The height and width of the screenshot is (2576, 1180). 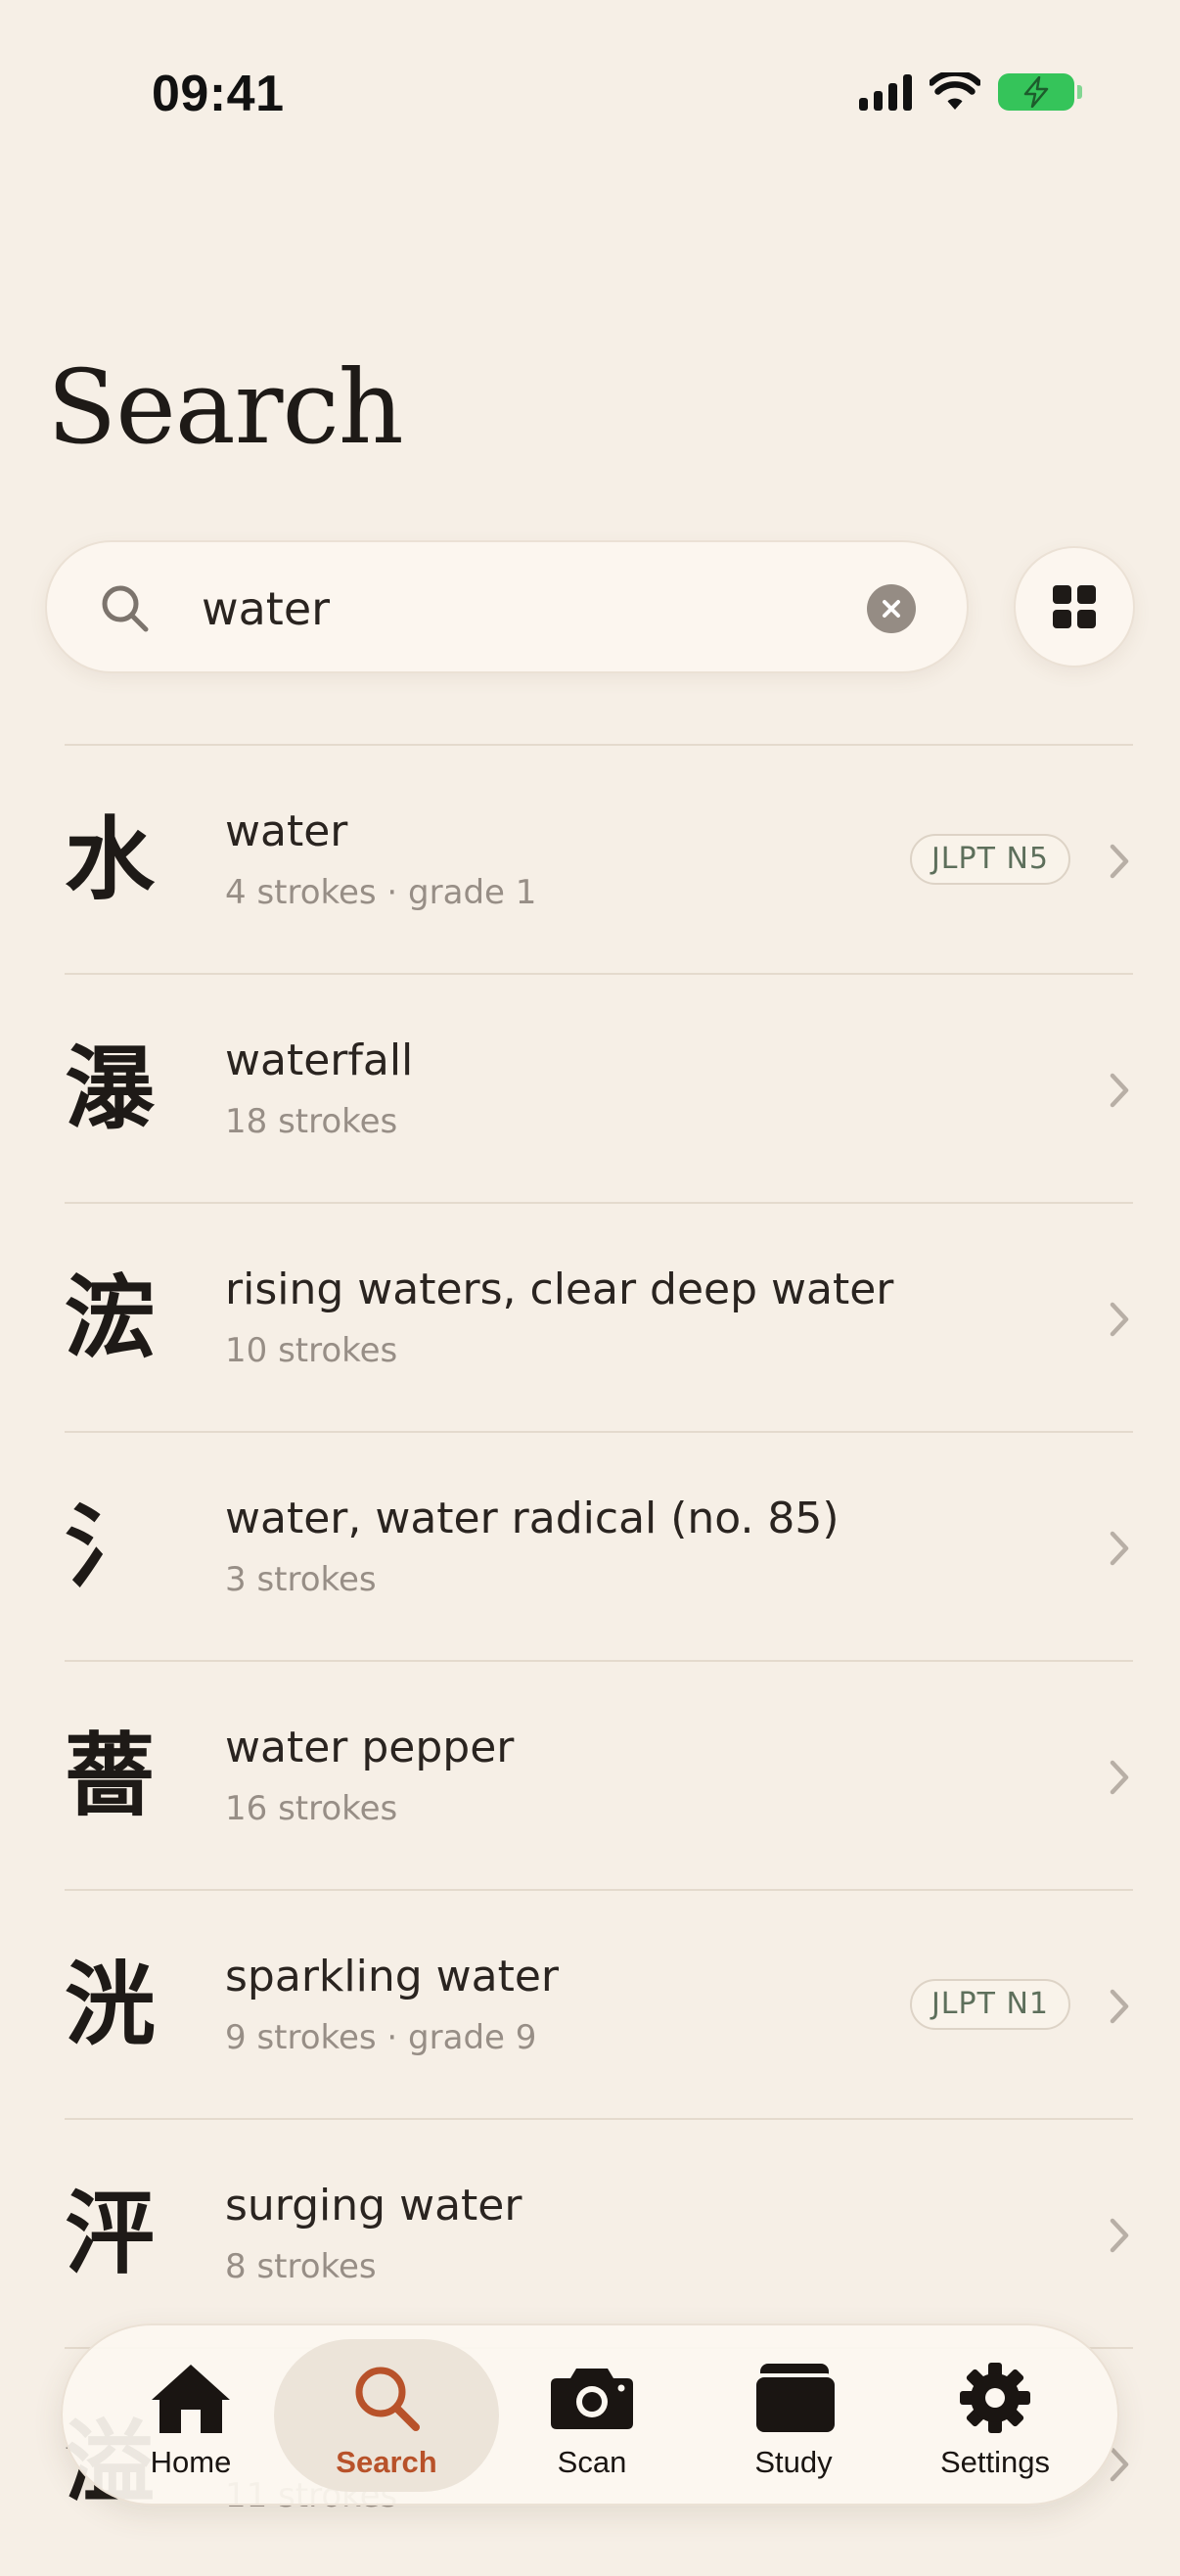 What do you see at coordinates (381, 893) in the screenshot?
I see `result-detail: 4 strokes · grade 1` at bounding box center [381, 893].